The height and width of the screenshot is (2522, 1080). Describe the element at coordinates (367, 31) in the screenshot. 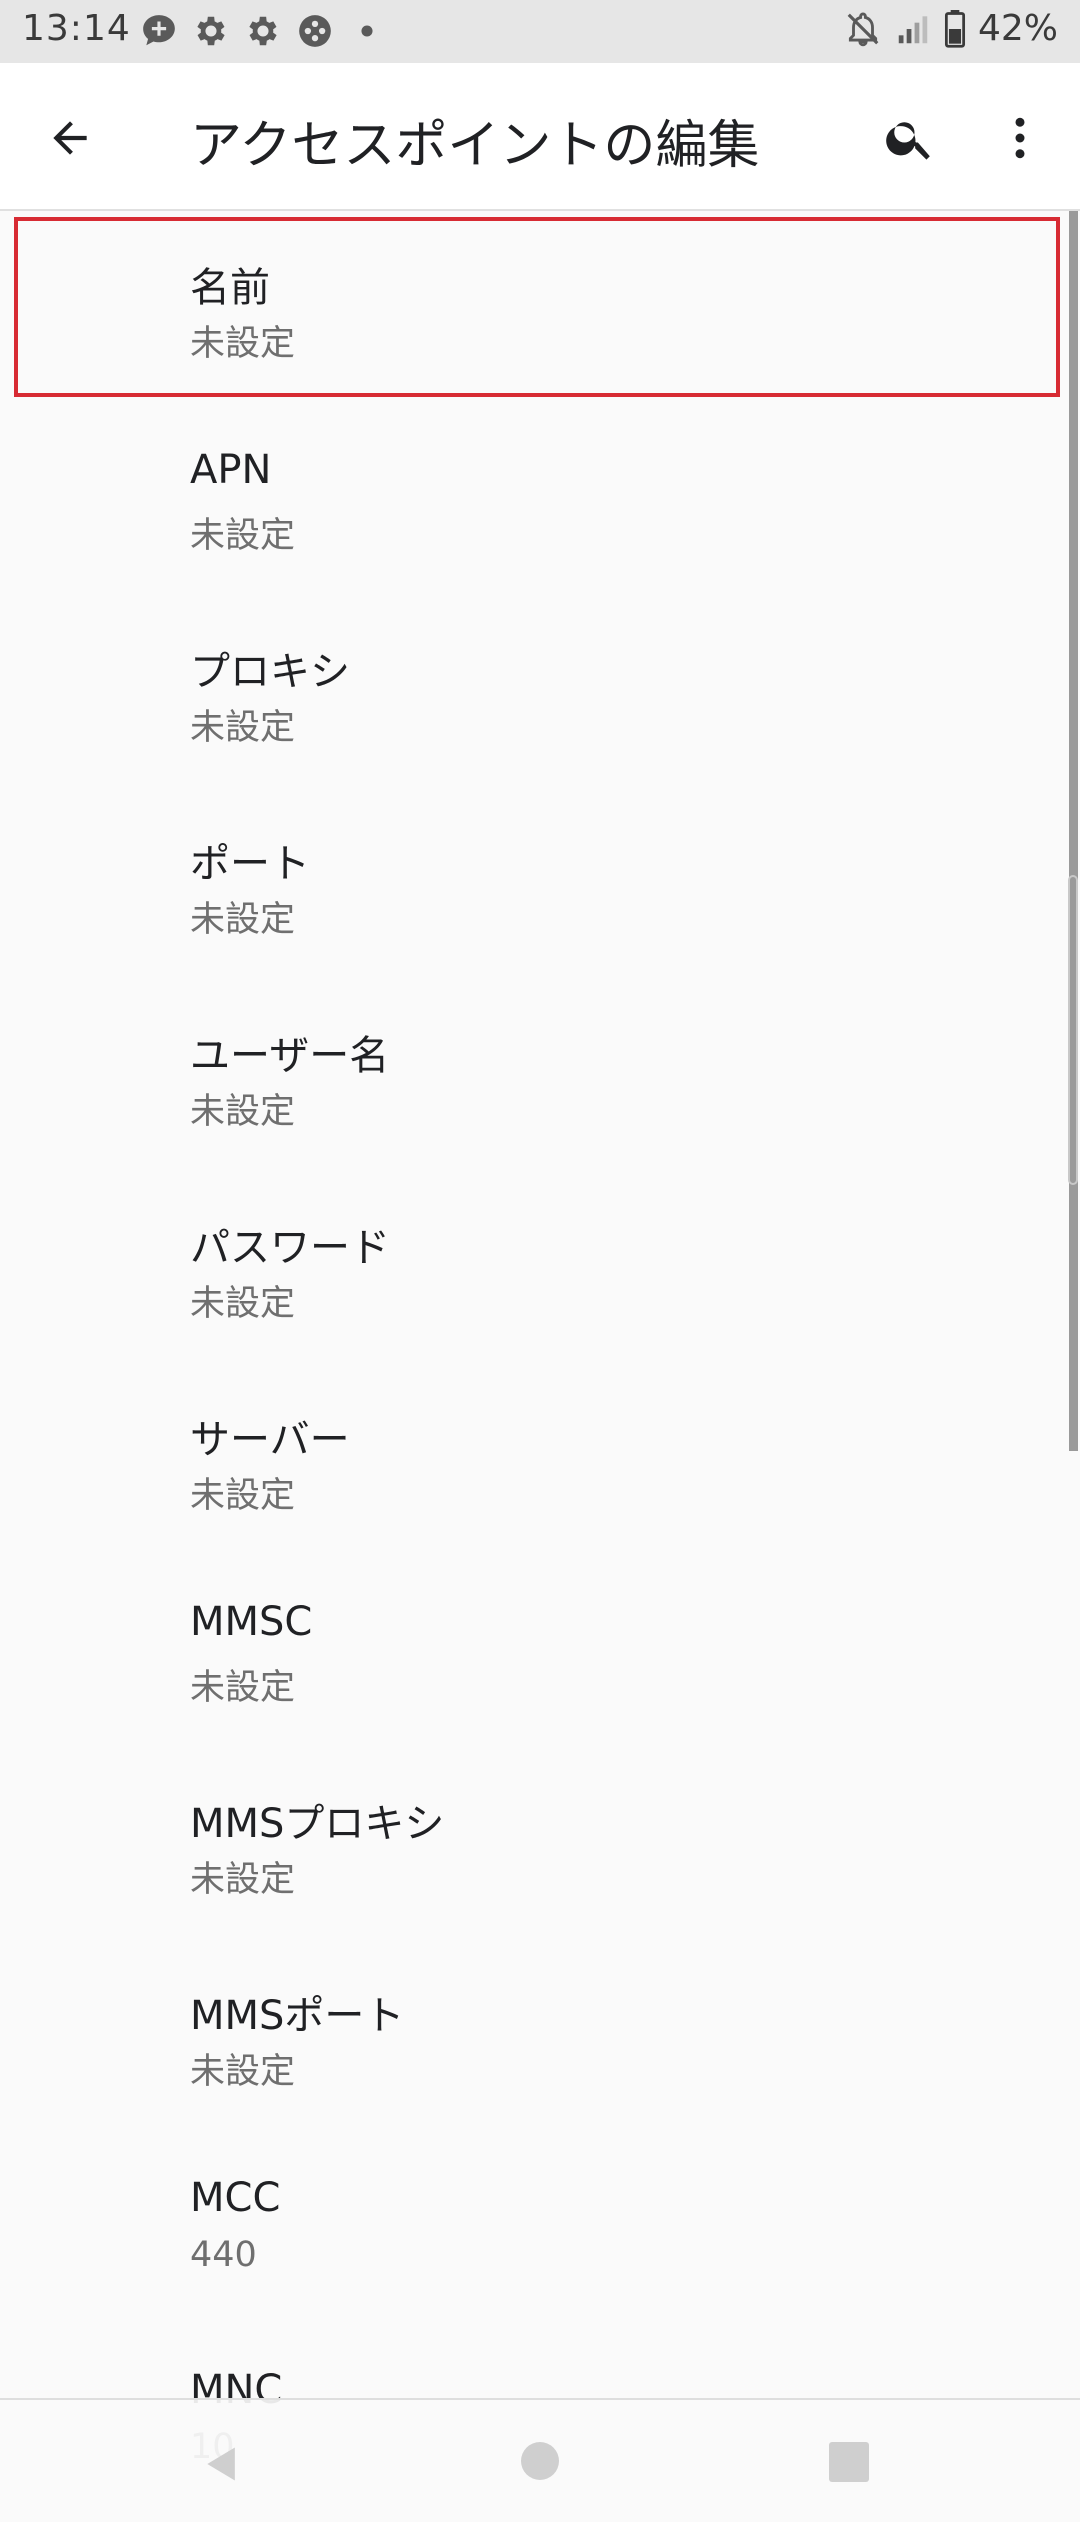

I see `dot-icon` at that location.